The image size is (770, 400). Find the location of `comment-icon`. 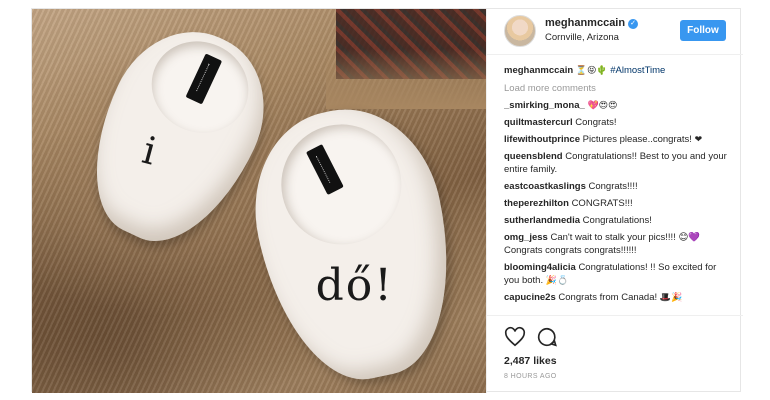

comment-icon is located at coordinates (547, 337).